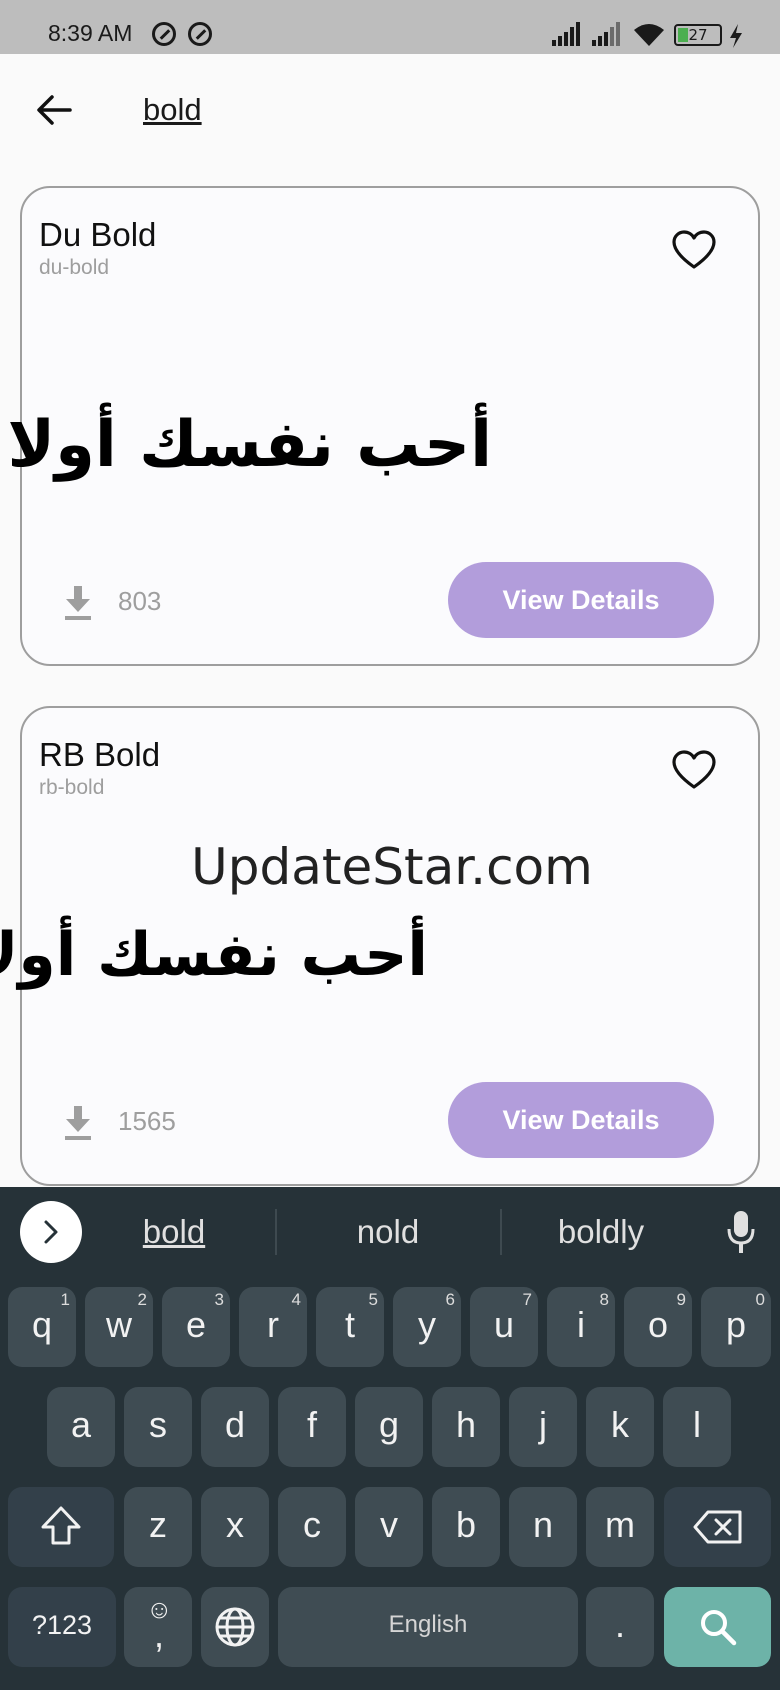  What do you see at coordinates (100, 754) in the screenshot?
I see `font-title: RB Bold` at bounding box center [100, 754].